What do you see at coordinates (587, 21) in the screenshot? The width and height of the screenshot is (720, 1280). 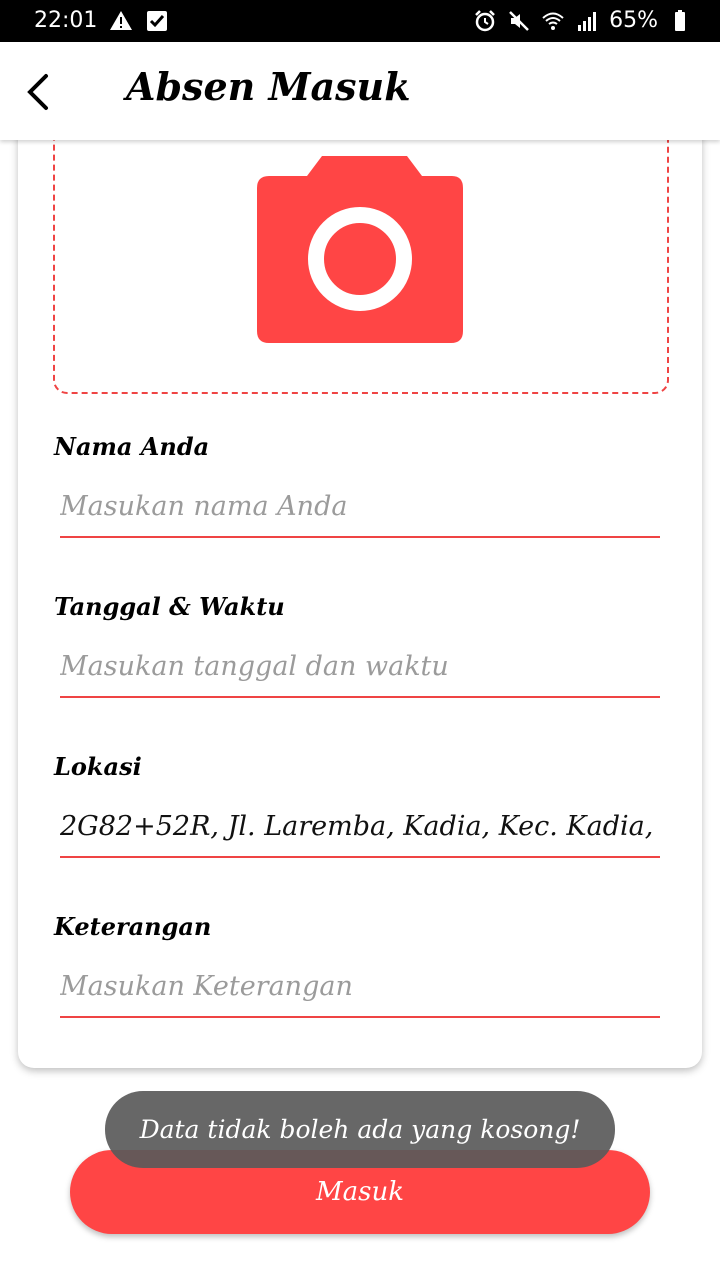 I see `signal-icon` at bounding box center [587, 21].